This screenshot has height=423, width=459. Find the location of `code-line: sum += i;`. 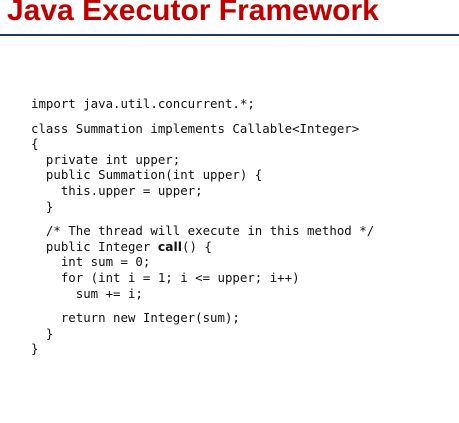

code-line: sum += i; is located at coordinates (87, 293).